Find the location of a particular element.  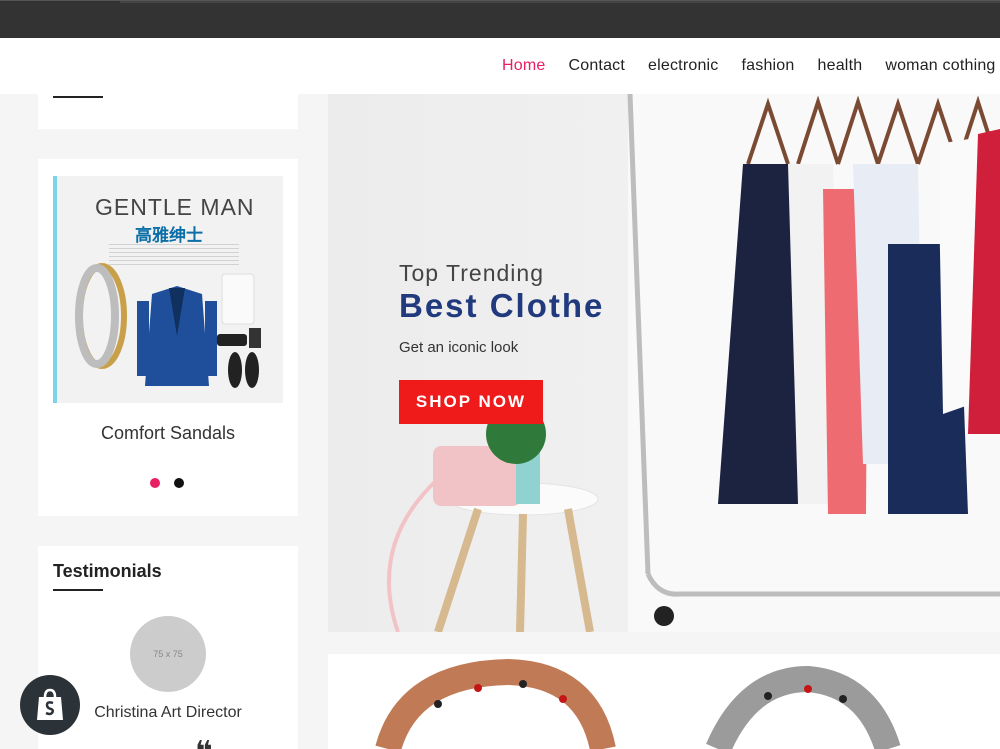

belt-and-cologne is located at coordinates (239, 338).